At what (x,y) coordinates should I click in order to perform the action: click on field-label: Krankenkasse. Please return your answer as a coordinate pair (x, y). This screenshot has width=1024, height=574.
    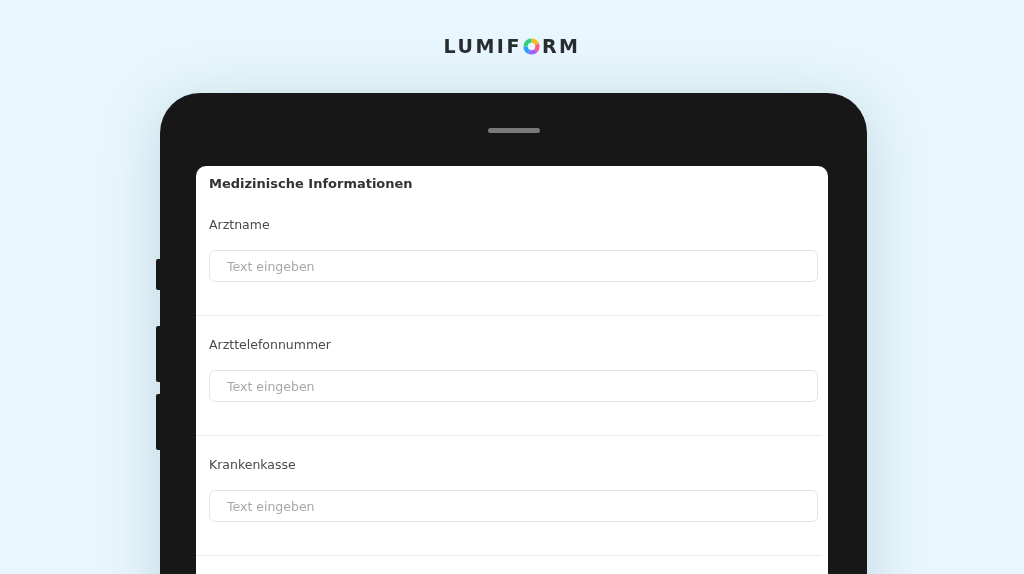
    Looking at the image, I should click on (253, 464).